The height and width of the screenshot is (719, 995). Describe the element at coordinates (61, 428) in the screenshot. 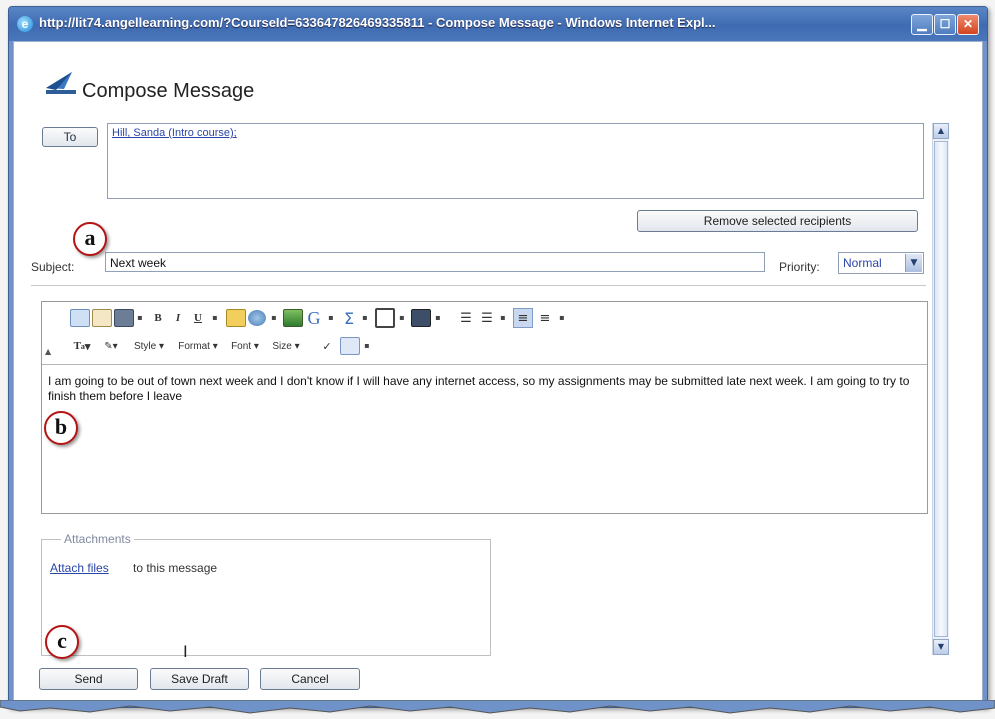

I see `callout-b: b` at that location.